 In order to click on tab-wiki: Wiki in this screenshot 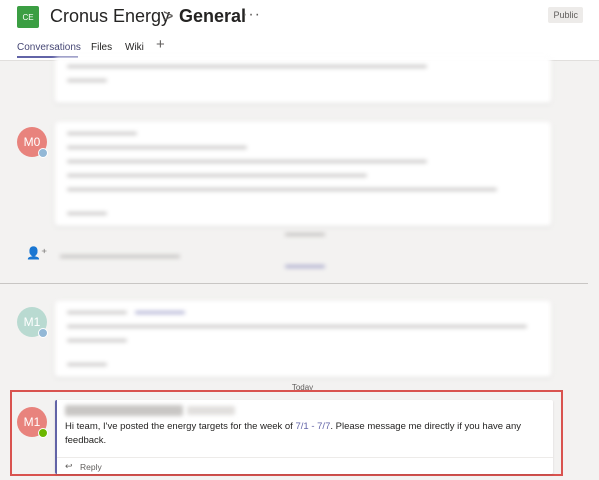, I will do `click(134, 47)`.